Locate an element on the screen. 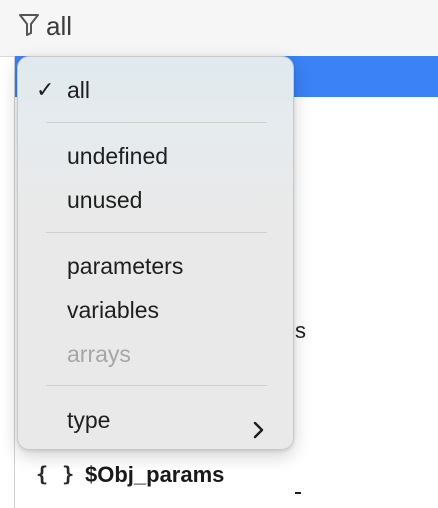  menu-item-variables: variables is located at coordinates (155, 310).